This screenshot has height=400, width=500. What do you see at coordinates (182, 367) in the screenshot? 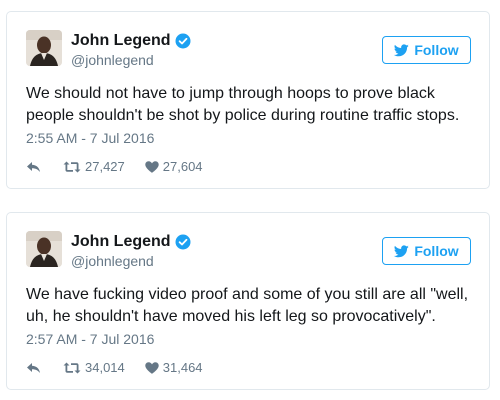
I see `like-count: 31,464` at bounding box center [182, 367].